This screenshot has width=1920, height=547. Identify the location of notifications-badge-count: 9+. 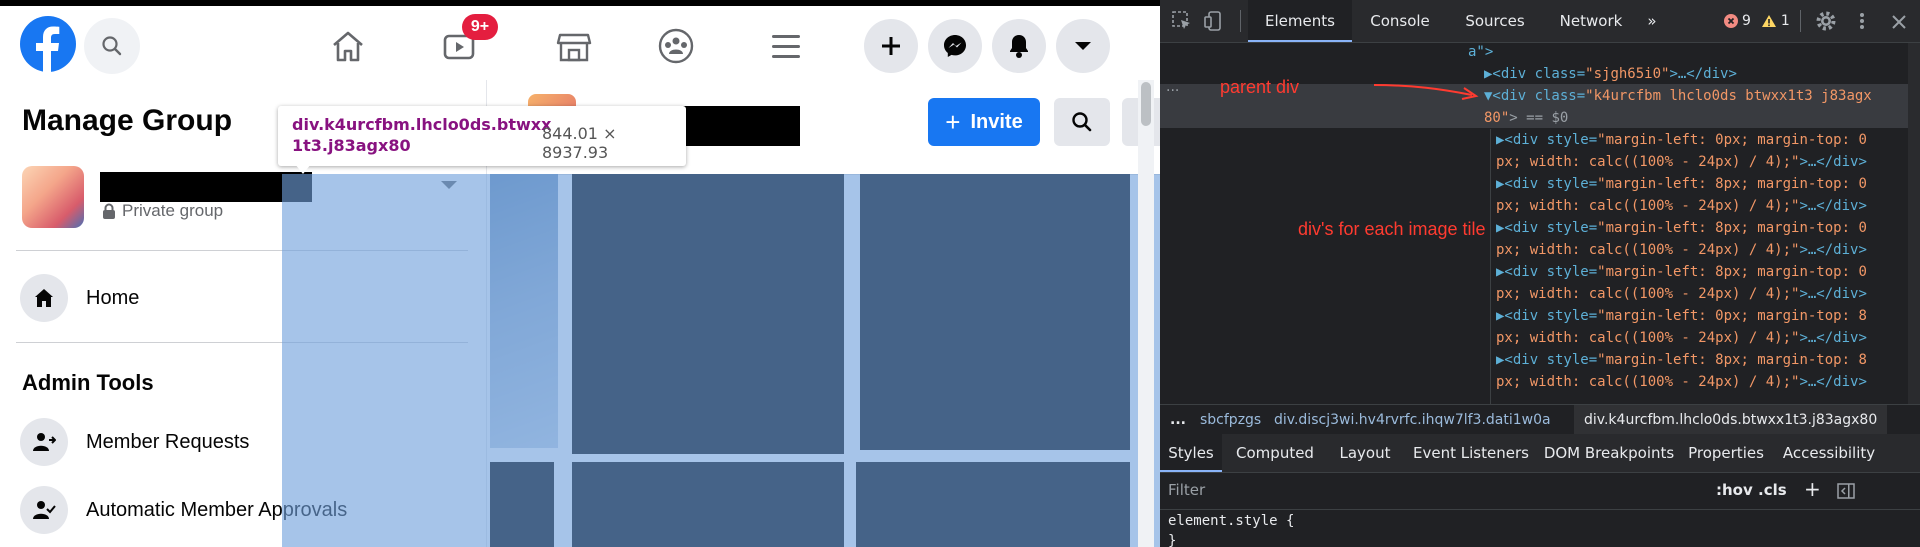
(480, 26).